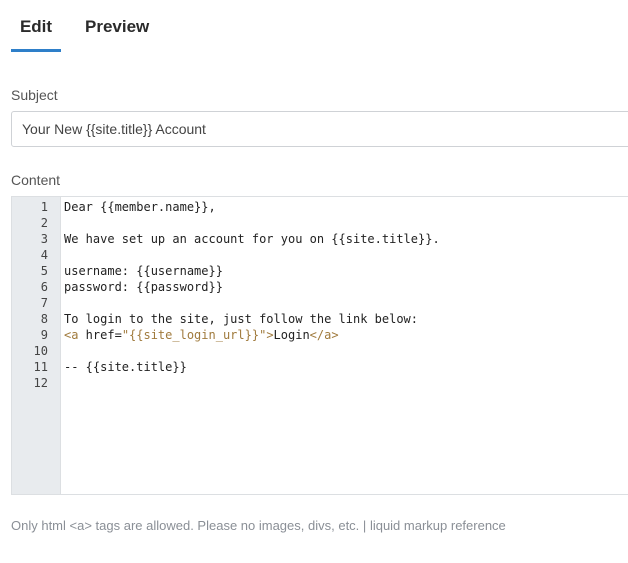  I want to click on html-link-text: Login, so click(291, 335).